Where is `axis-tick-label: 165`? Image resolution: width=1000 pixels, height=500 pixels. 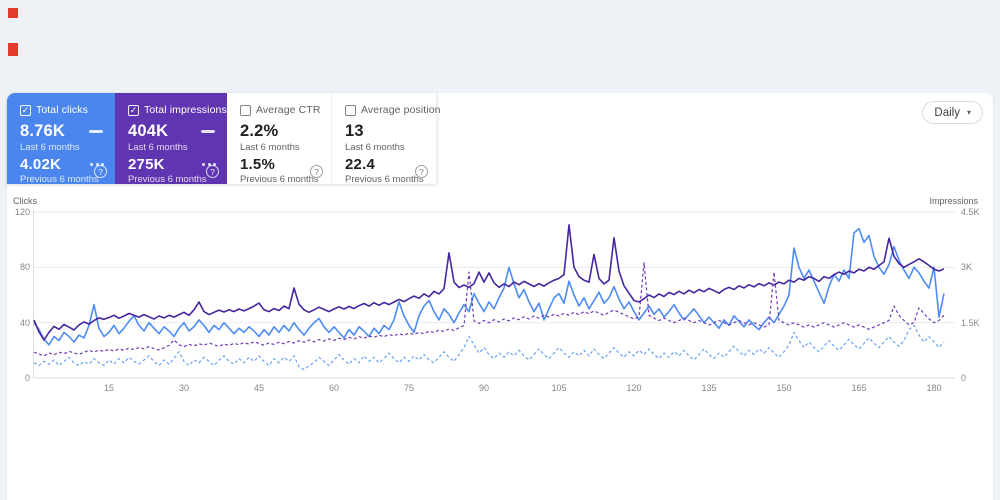 axis-tick-label: 165 is located at coordinates (859, 388).